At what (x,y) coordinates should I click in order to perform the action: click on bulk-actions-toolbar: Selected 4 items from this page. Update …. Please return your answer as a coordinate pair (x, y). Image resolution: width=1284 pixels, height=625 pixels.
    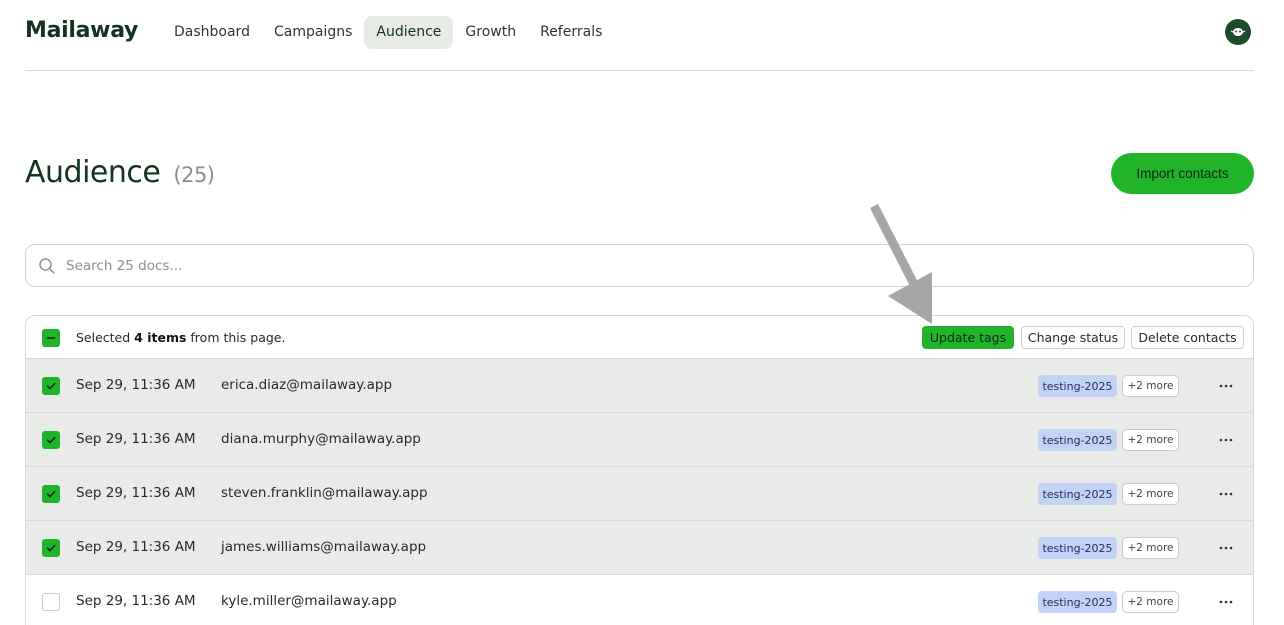
    Looking at the image, I should click on (639, 337).